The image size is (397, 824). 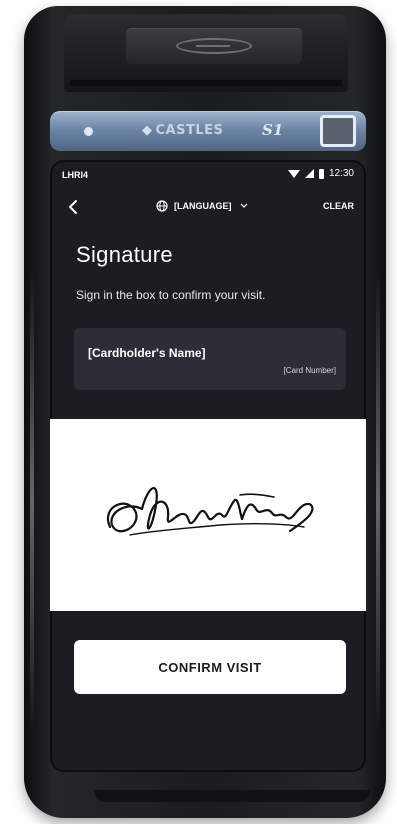 I want to click on brand-strip: ◆ CASTLES S1, so click(x=208, y=131).